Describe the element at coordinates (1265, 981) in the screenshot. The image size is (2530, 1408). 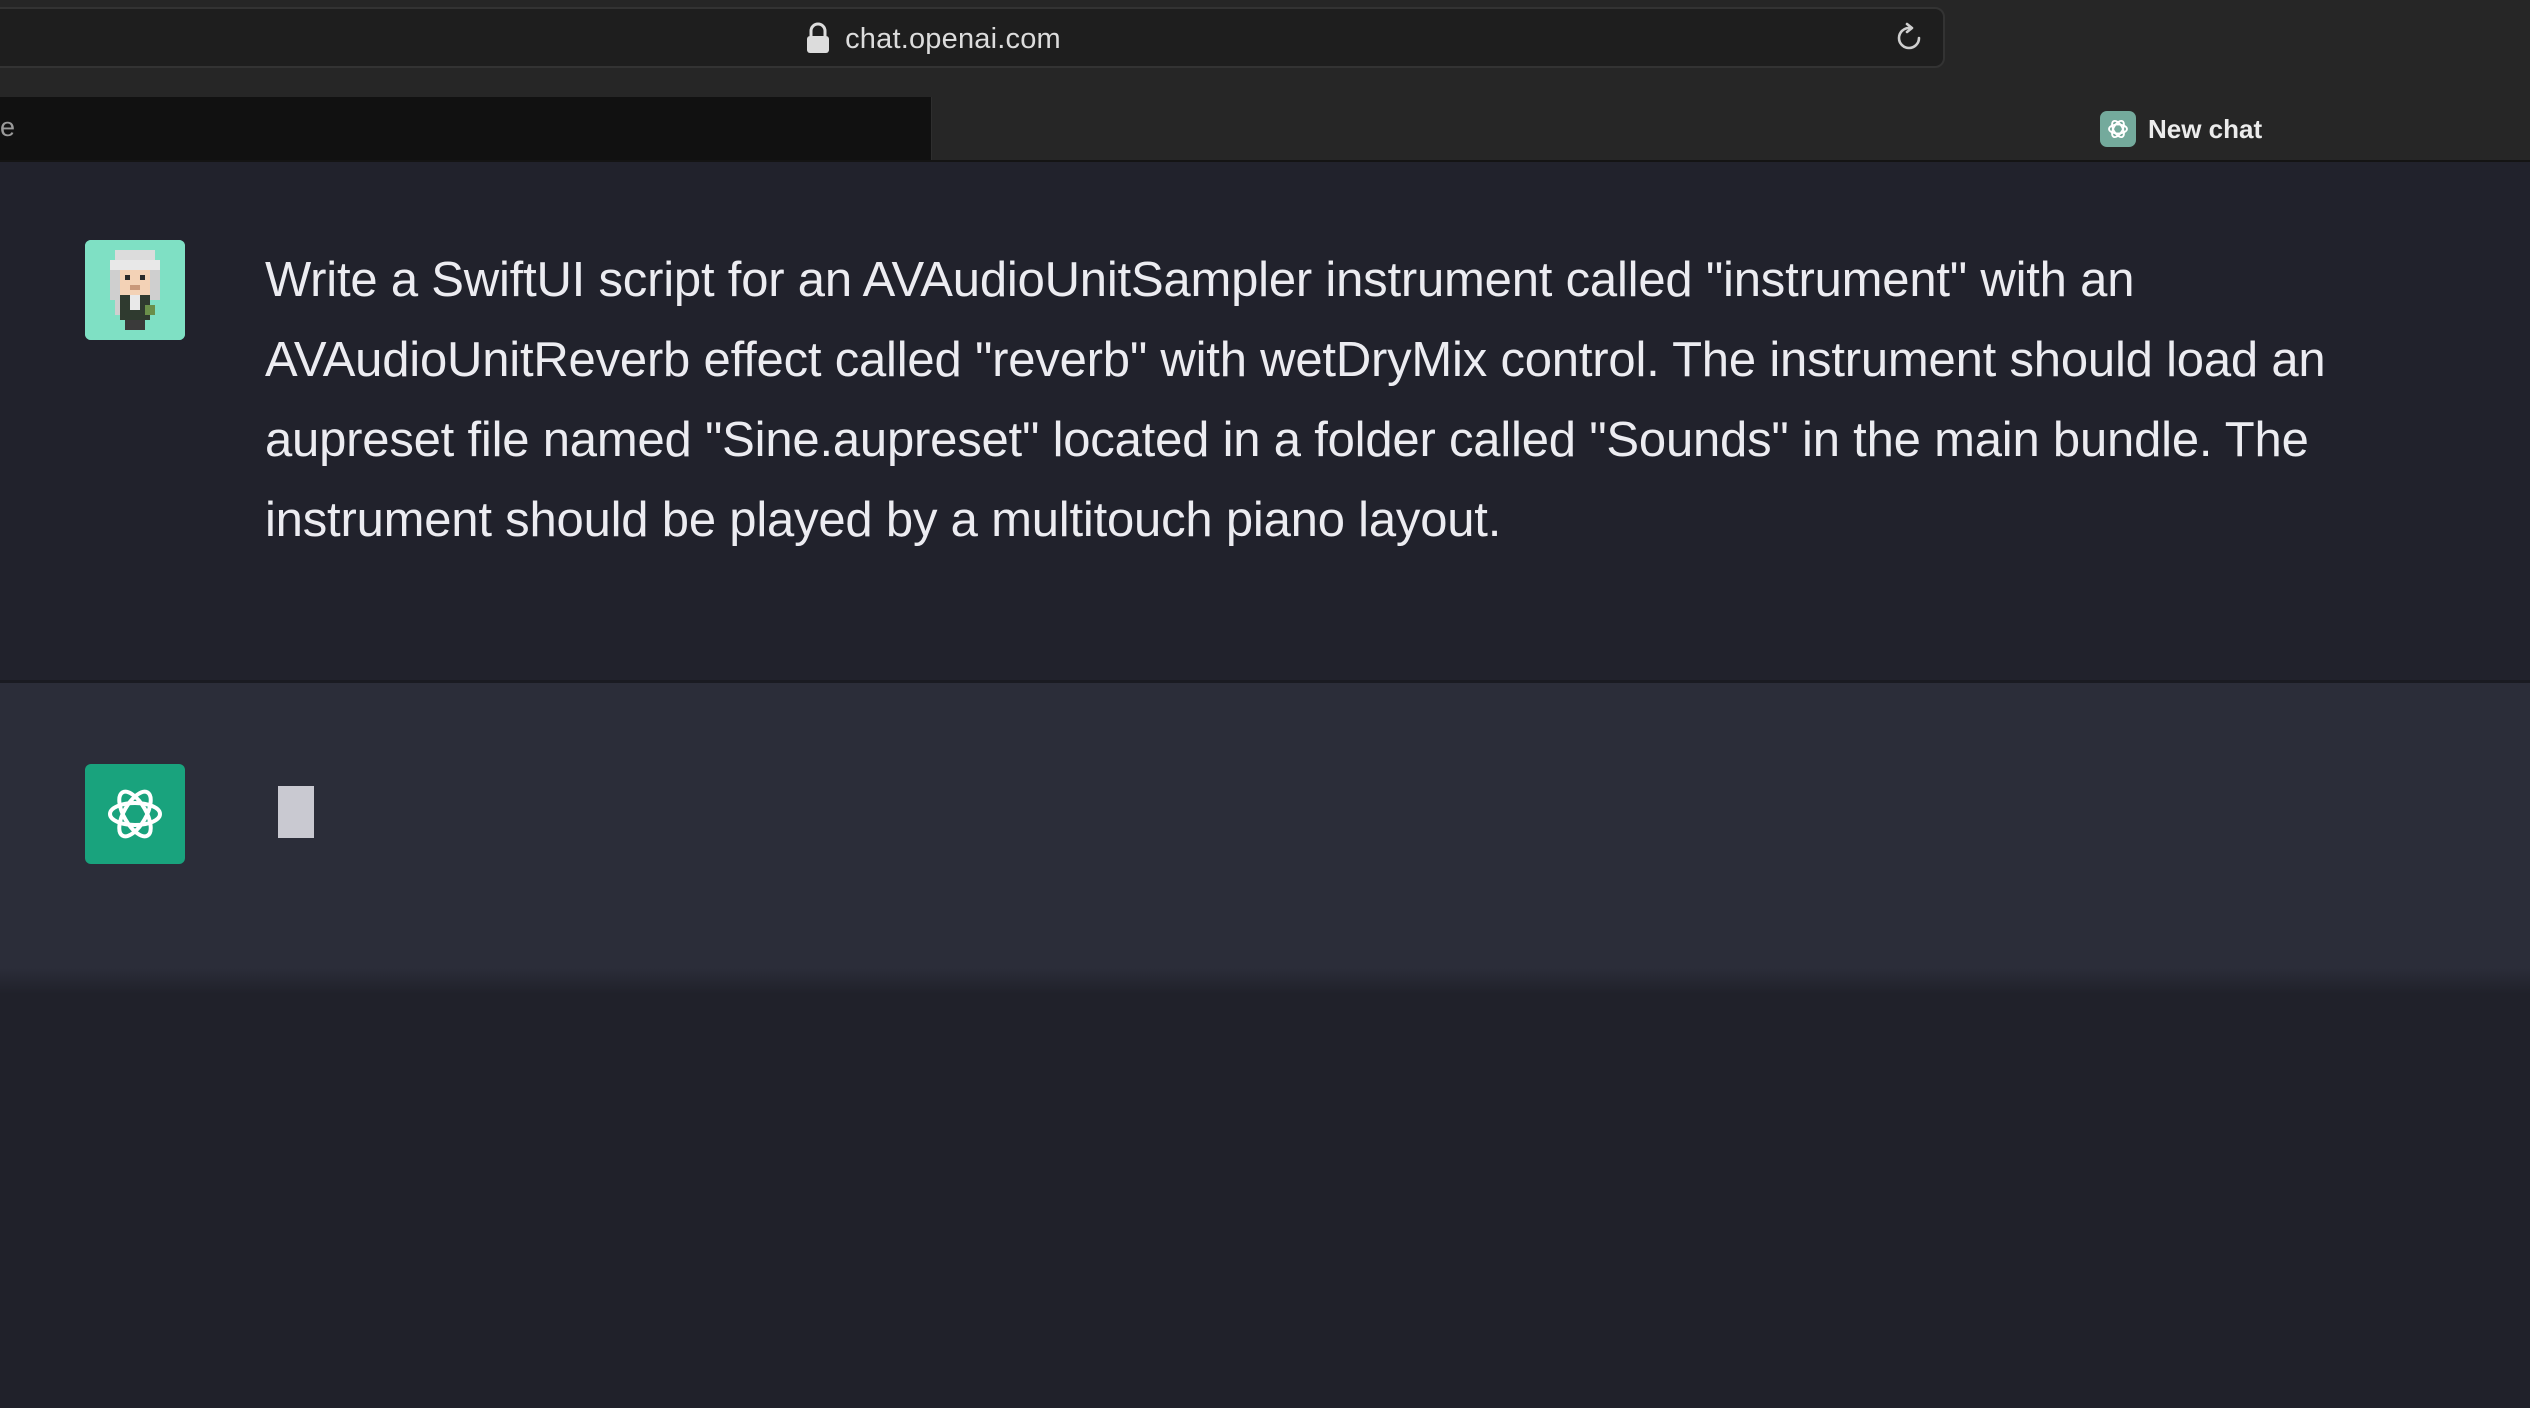
I see `assistant-row-shadow` at that location.